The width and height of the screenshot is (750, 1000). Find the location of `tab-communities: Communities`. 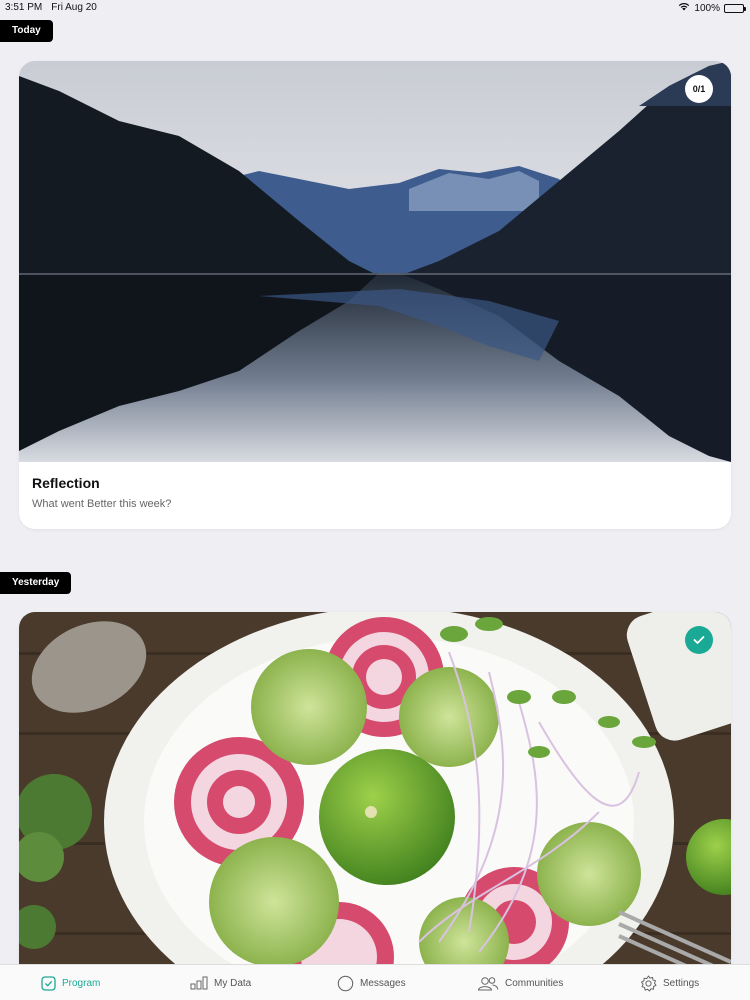

tab-communities: Communities is located at coordinates (520, 982).